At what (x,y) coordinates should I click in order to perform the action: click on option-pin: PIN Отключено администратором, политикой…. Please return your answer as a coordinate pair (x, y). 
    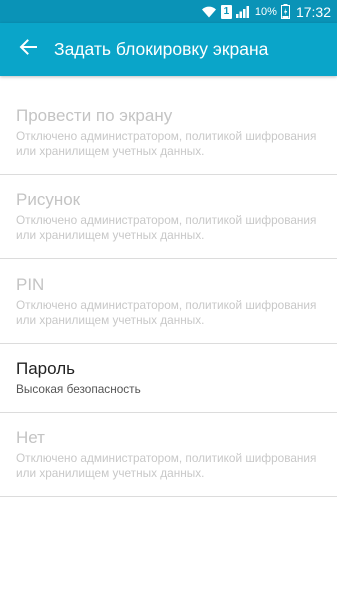
    Looking at the image, I should click on (168, 301).